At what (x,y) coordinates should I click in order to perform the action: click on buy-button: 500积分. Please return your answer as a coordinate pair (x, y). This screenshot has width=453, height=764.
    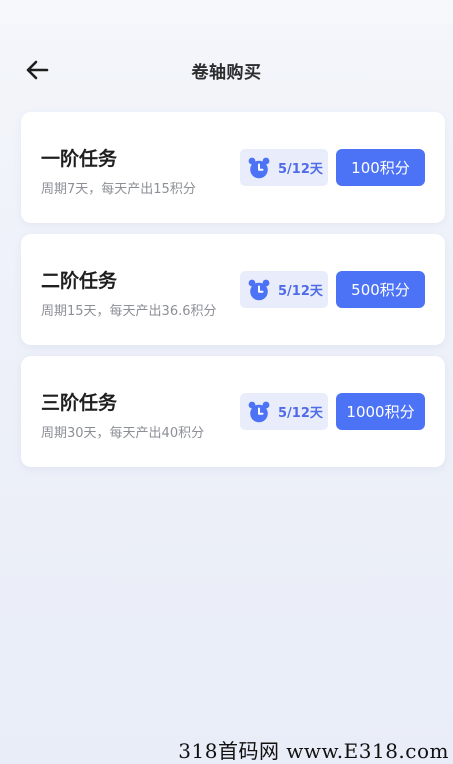
    Looking at the image, I should click on (380, 289).